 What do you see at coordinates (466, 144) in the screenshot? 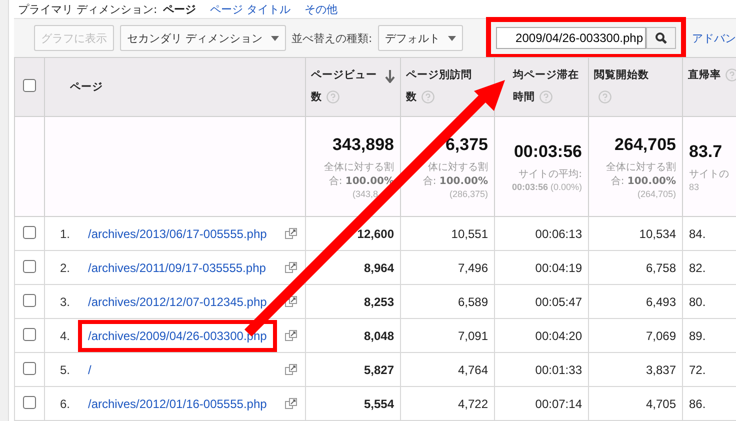
I see `summary-value: 6,375` at bounding box center [466, 144].